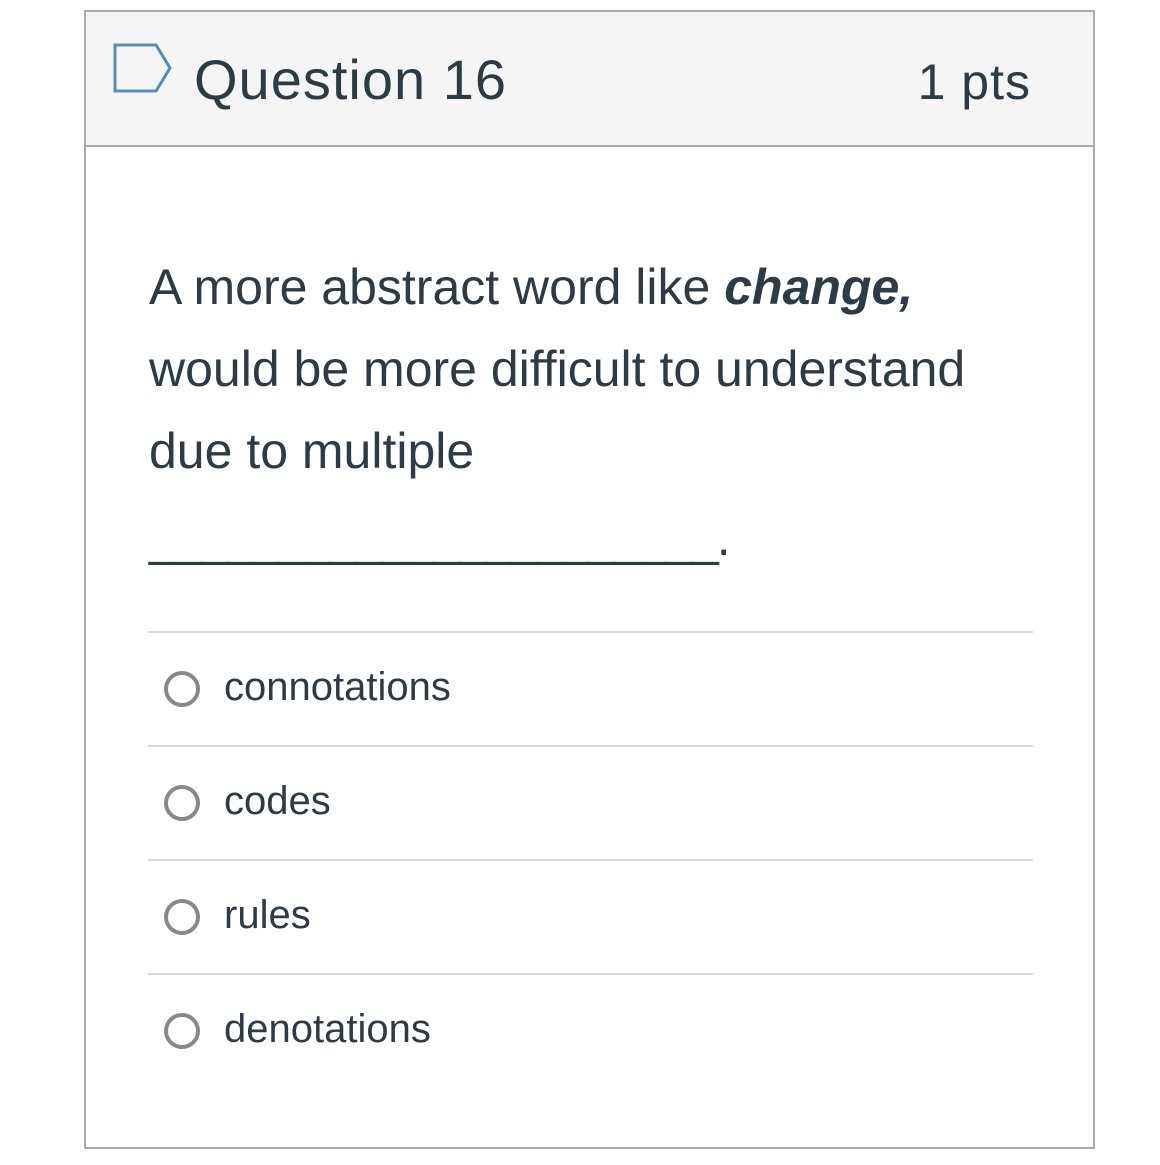 The image size is (1160, 1165). I want to click on answer-label: denotations, so click(327, 1029).